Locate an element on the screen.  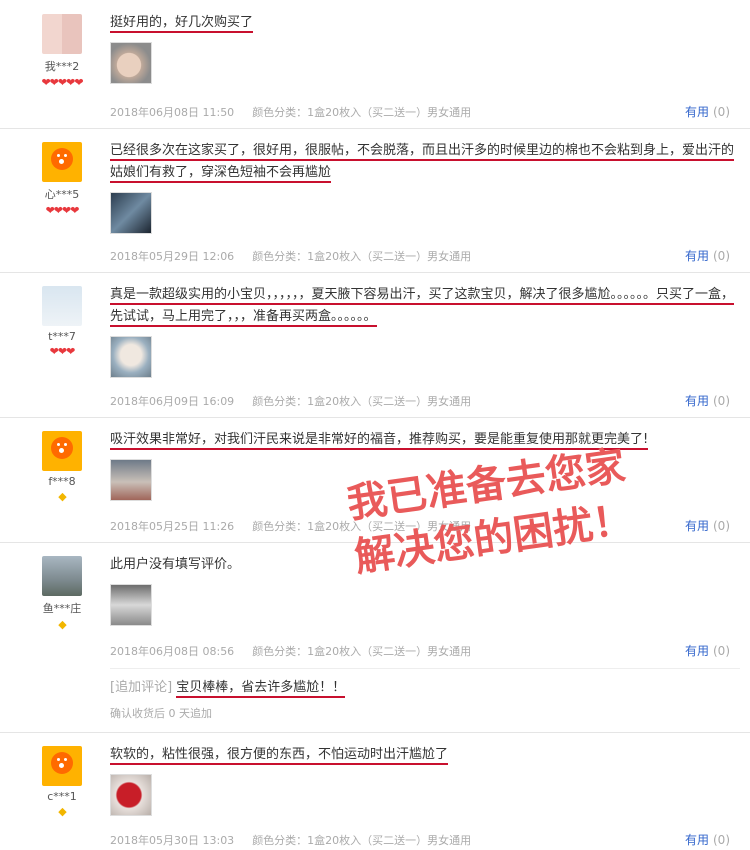
review-date: 2018年06月08日 08:56 is located at coordinates (172, 651).